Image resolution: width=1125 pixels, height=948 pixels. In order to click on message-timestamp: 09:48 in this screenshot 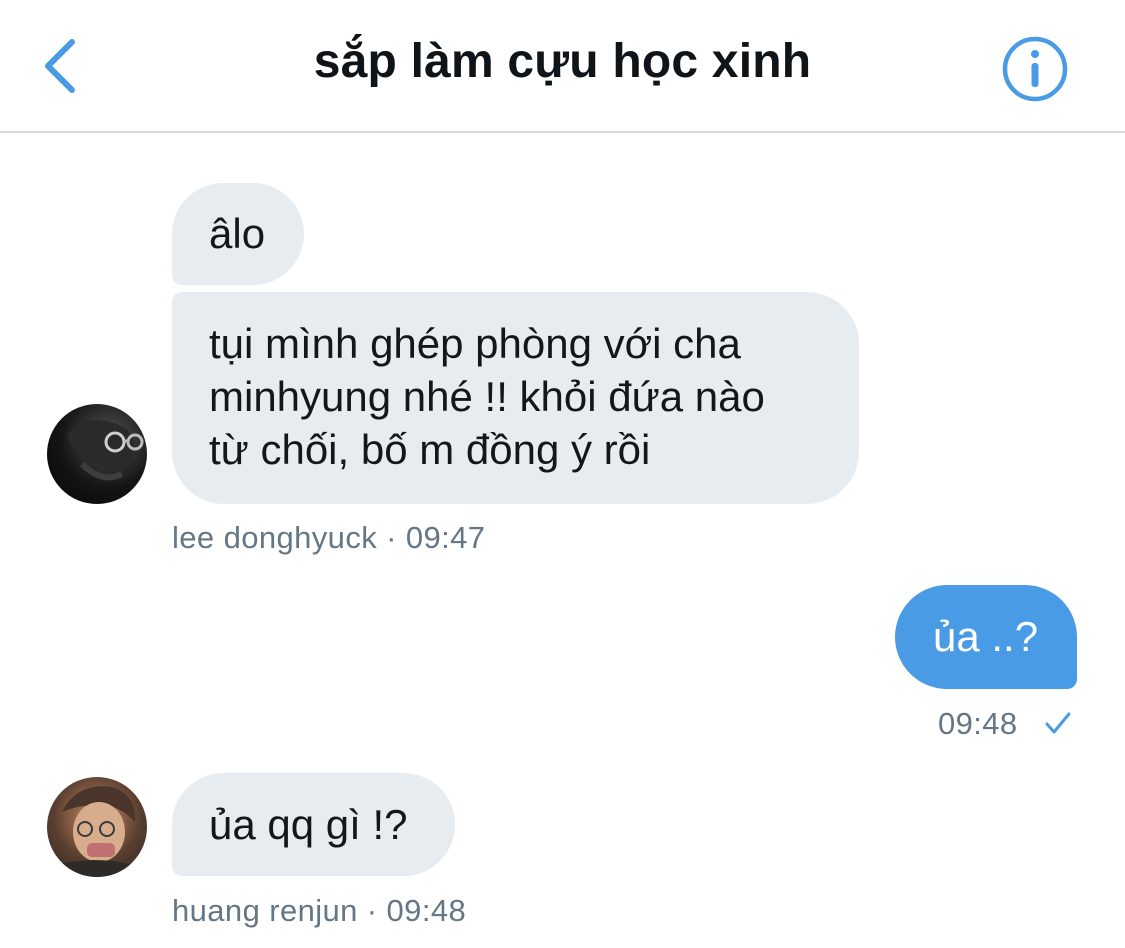, I will do `click(978, 723)`.